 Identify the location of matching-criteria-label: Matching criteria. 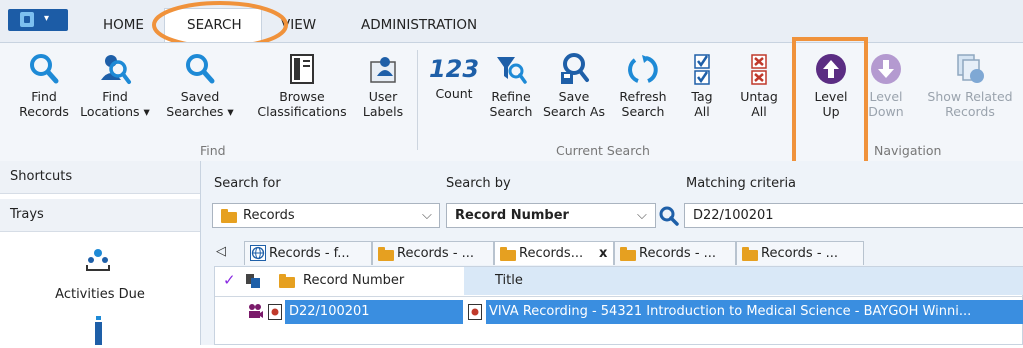
(741, 183).